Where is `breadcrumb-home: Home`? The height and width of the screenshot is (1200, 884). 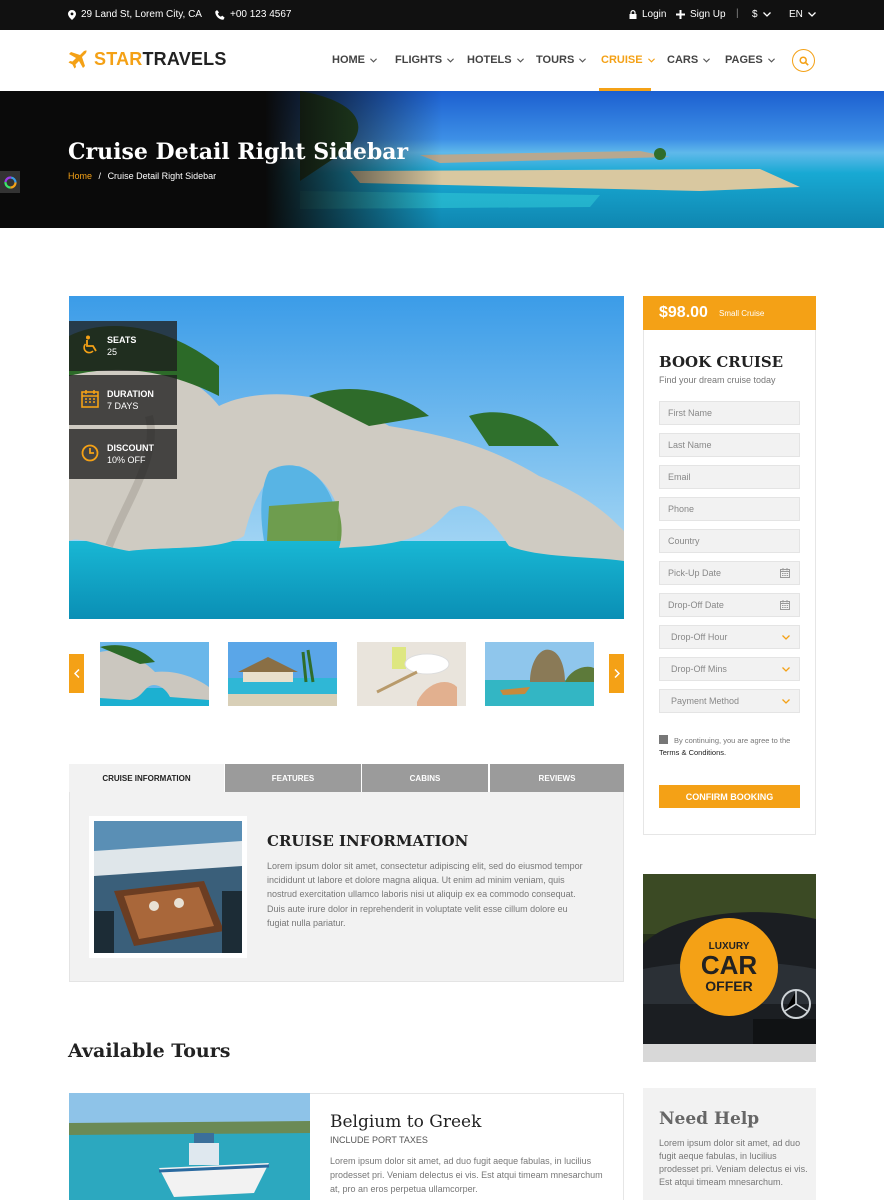
breadcrumb-home: Home is located at coordinates (80, 176).